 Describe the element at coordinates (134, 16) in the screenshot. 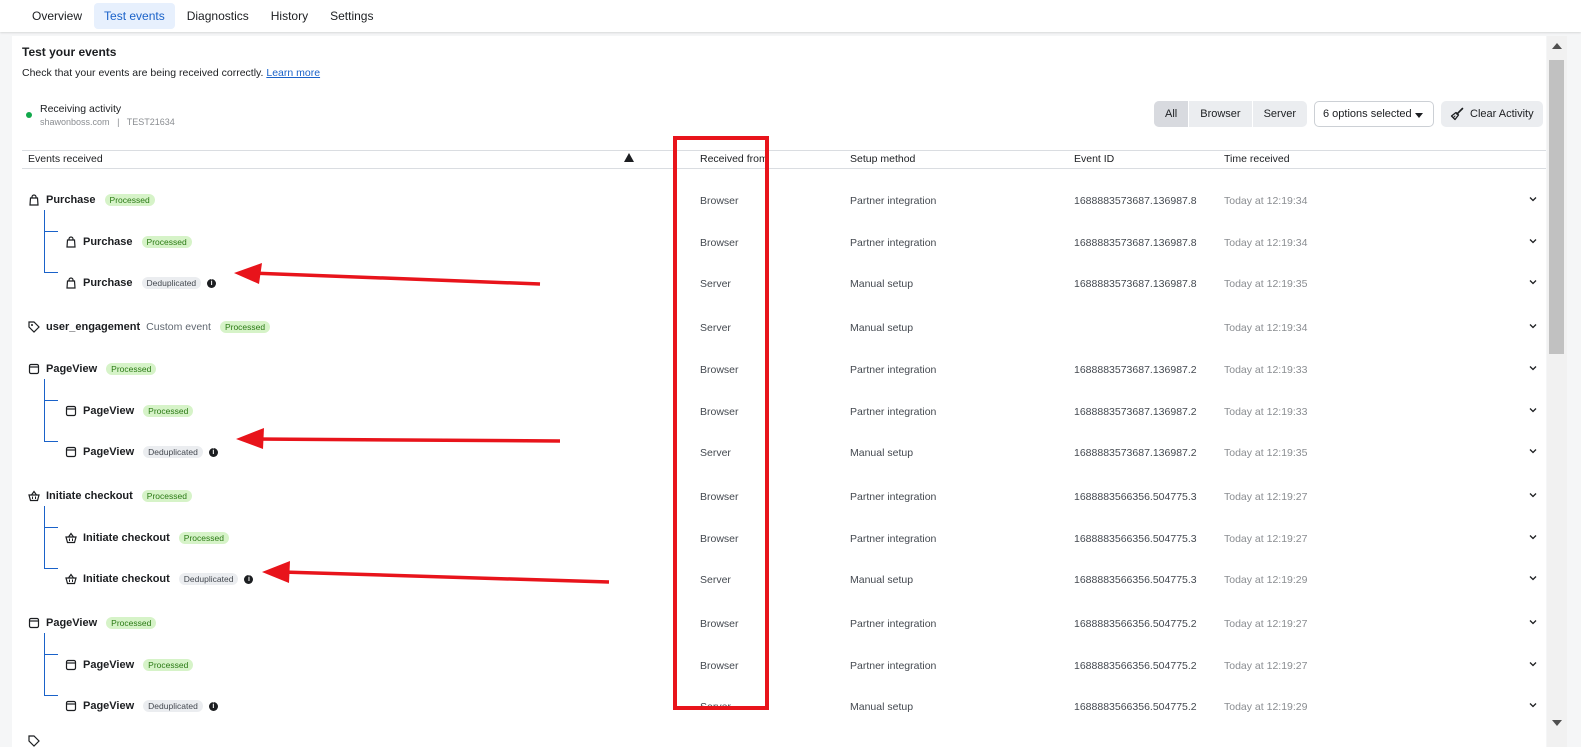

I see `tab-test-events: Test events` at that location.